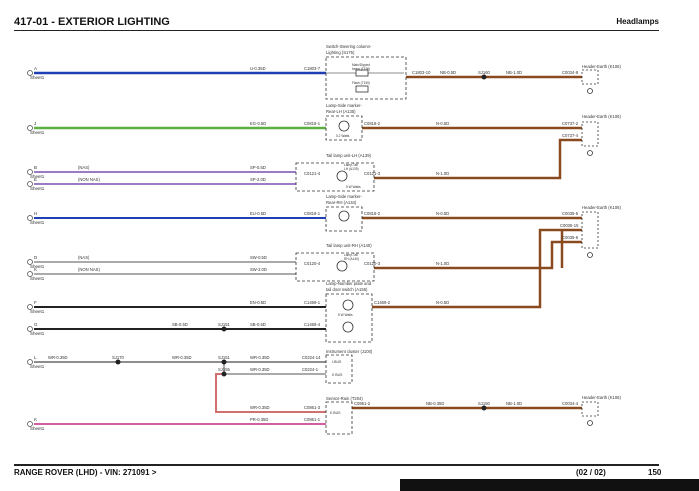 This screenshot has width=699, height=491. What do you see at coordinates (372, 263) in the screenshot?
I see `connector-label: C0120-3` at bounding box center [372, 263].